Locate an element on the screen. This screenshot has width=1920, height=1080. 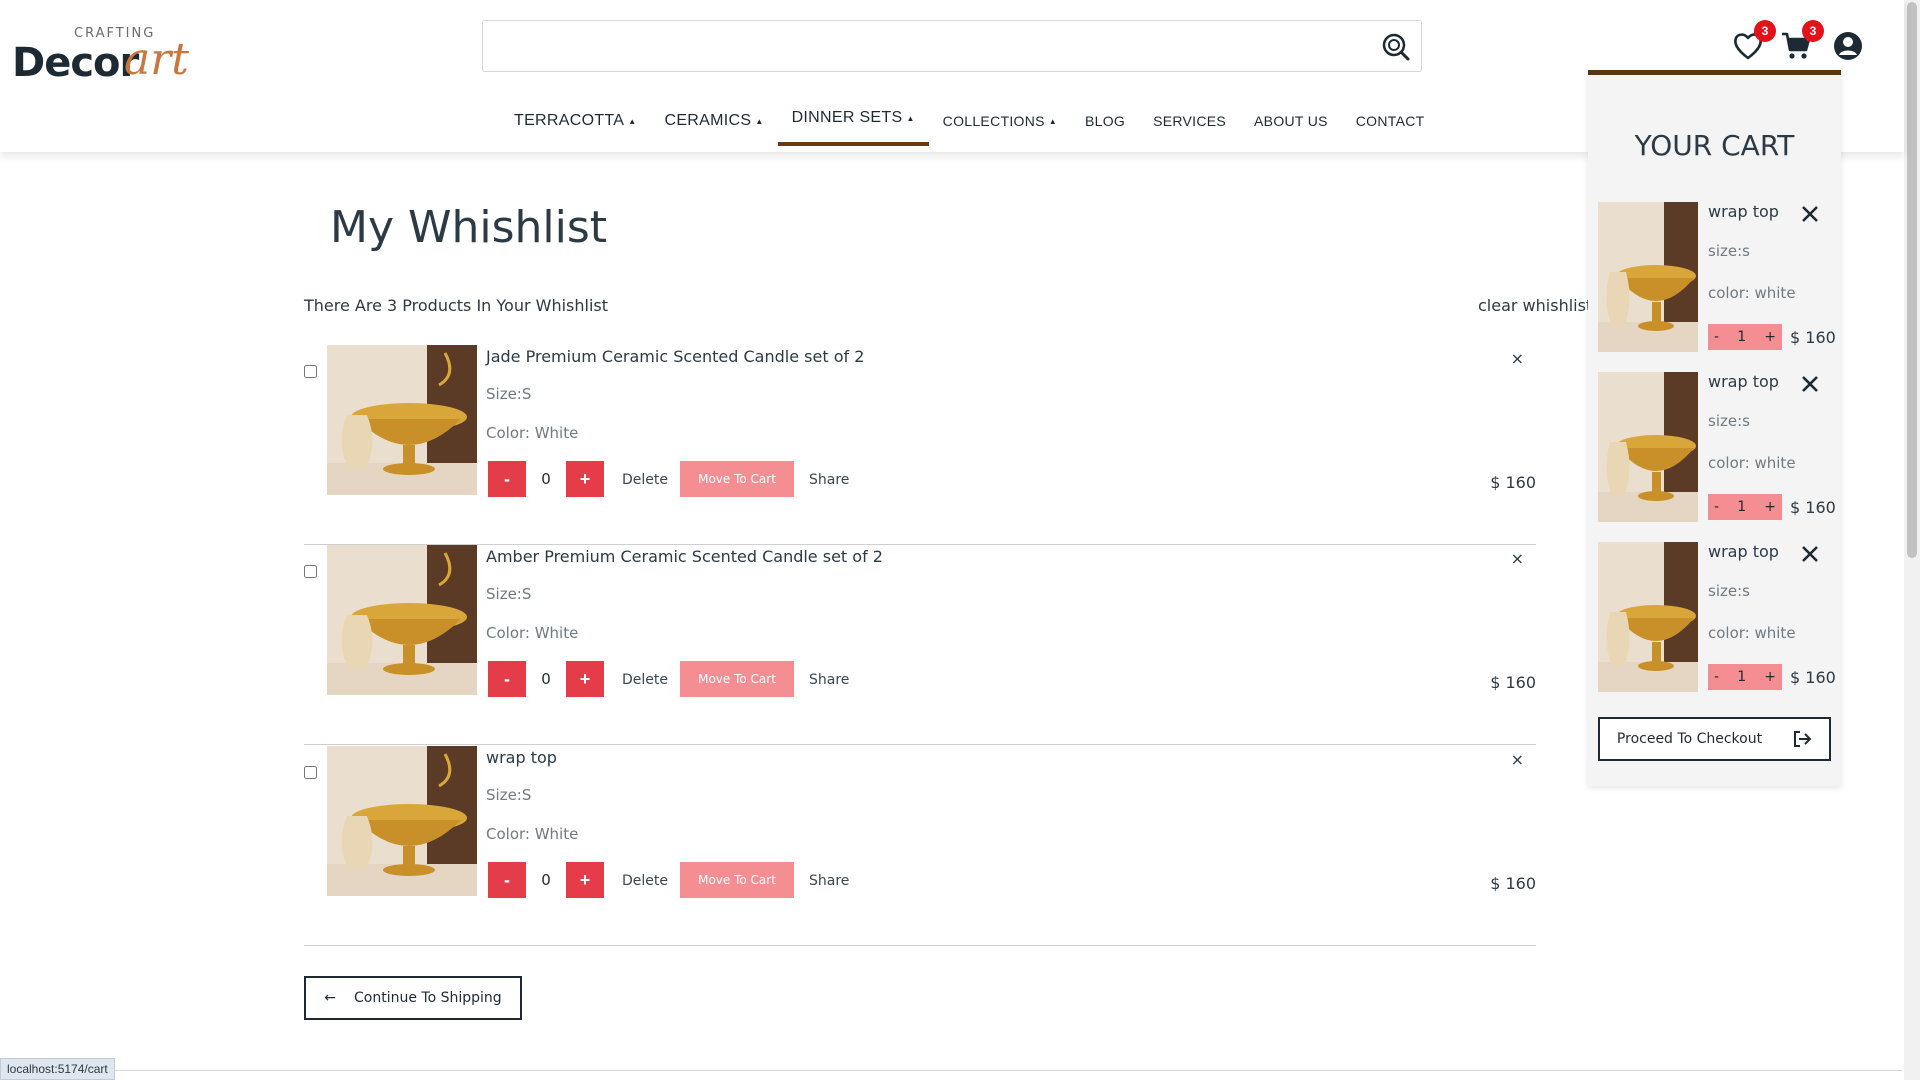
nav-about-us: ABOUT US is located at coordinates (1291, 121).